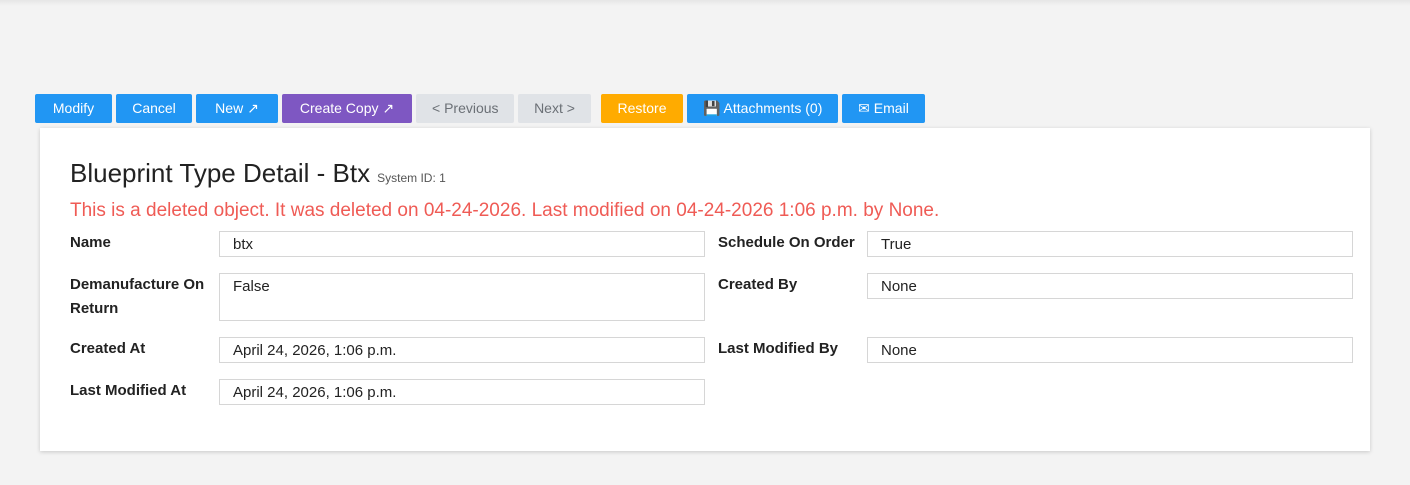 The image size is (1410, 485). I want to click on next-button: Next >, so click(554, 108).